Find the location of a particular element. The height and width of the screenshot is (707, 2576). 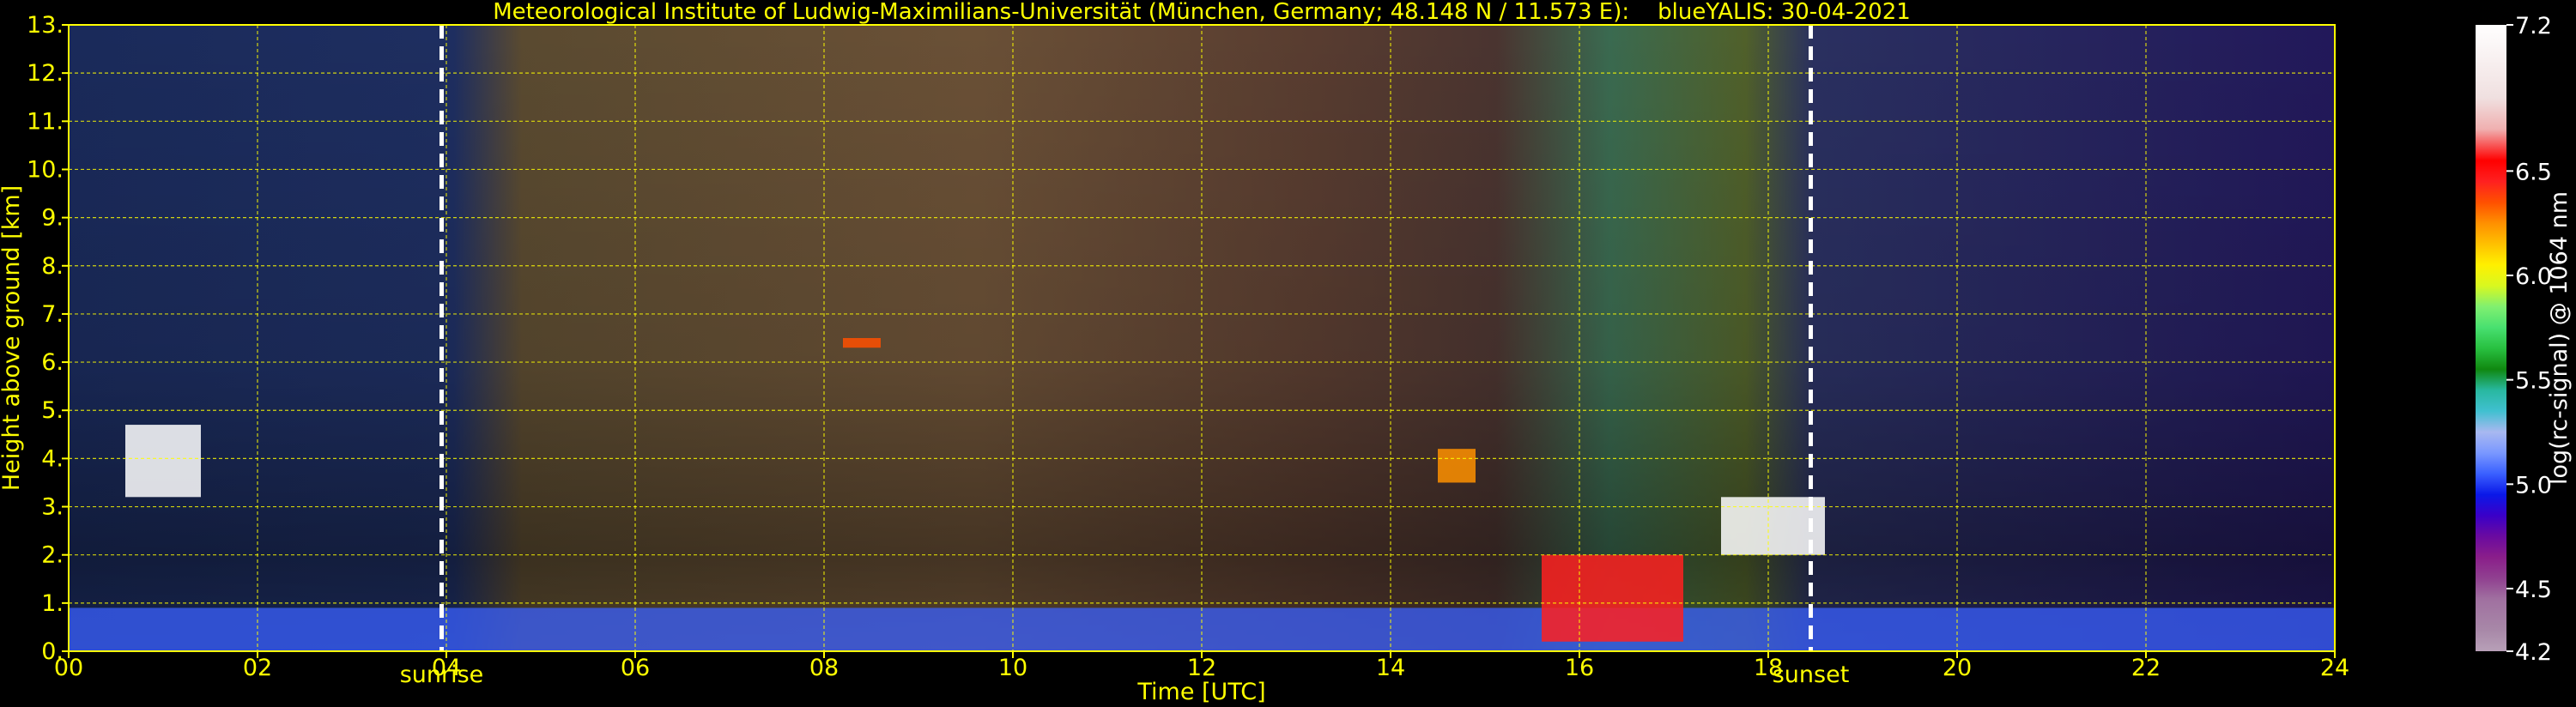

colorbar-label: log(rc-signal) @ 1064 nm is located at coordinates (2559, 338).